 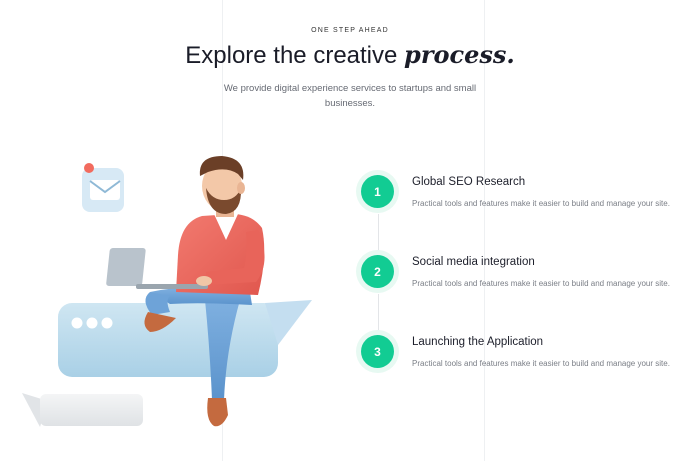 I want to click on large-chat-bubble, so click(x=185, y=338).